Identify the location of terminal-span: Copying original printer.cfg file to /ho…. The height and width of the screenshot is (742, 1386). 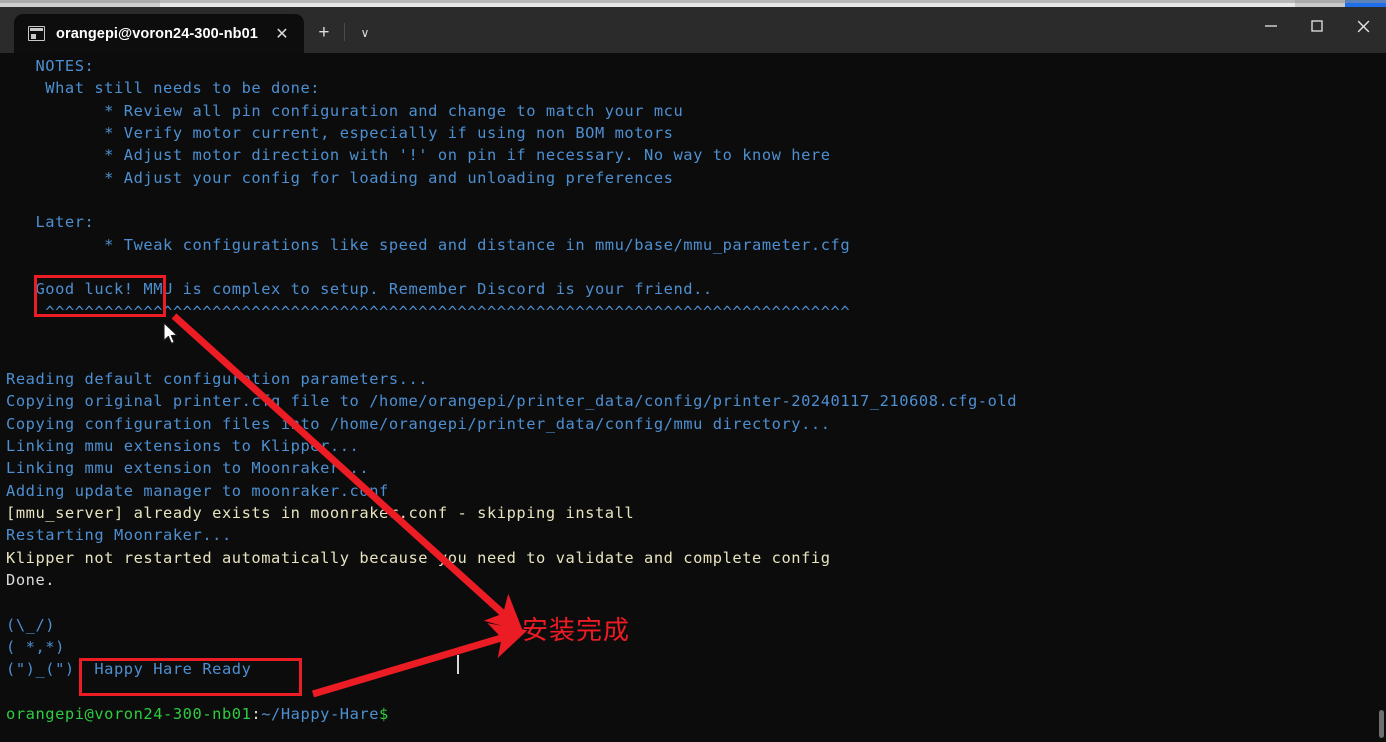
(512, 401).